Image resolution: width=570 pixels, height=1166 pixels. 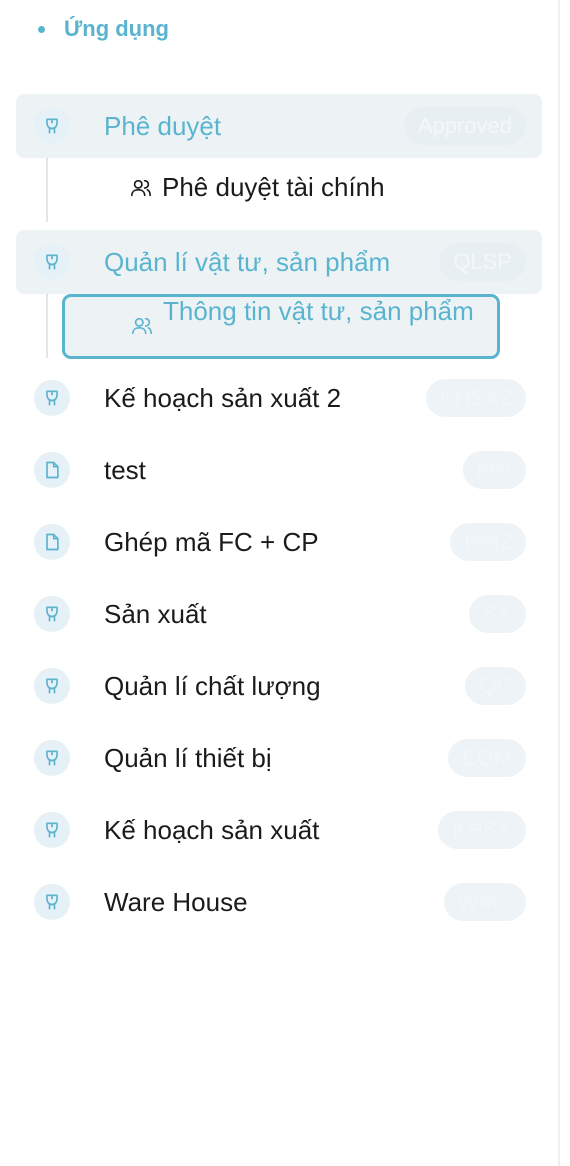 What do you see at coordinates (279, 614) in the screenshot?
I see `app-item-san-xuat: Sản xuất SX` at bounding box center [279, 614].